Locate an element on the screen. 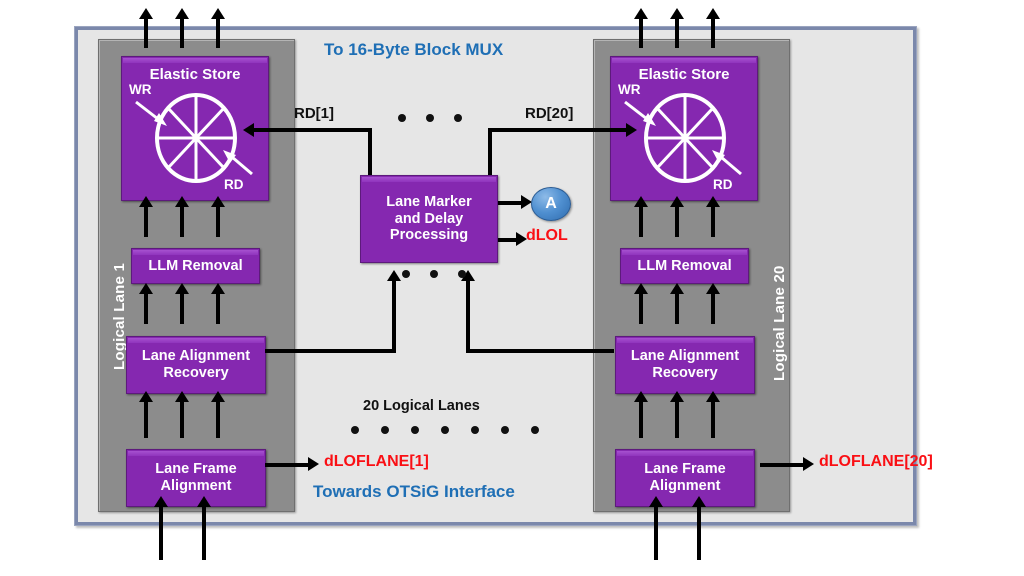  marker-label-2: and Delay is located at coordinates (429, 218).